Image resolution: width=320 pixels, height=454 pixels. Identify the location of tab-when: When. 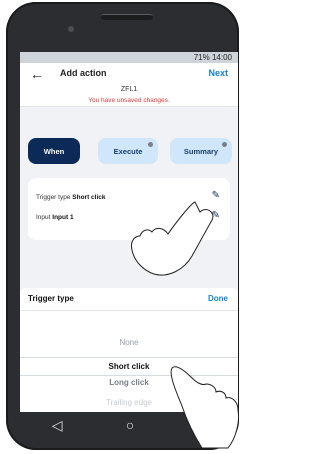
(54, 151).